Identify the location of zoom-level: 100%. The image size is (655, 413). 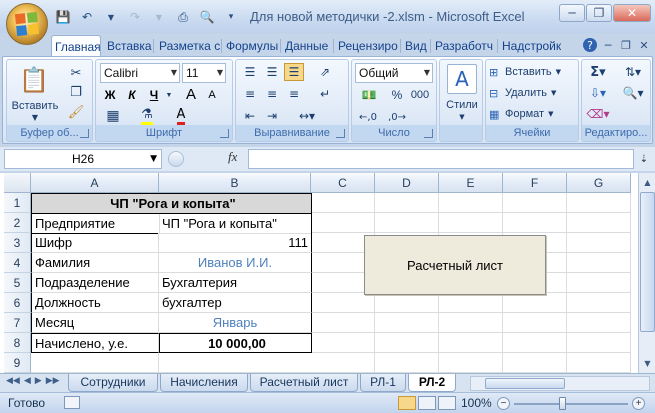
(476, 403).